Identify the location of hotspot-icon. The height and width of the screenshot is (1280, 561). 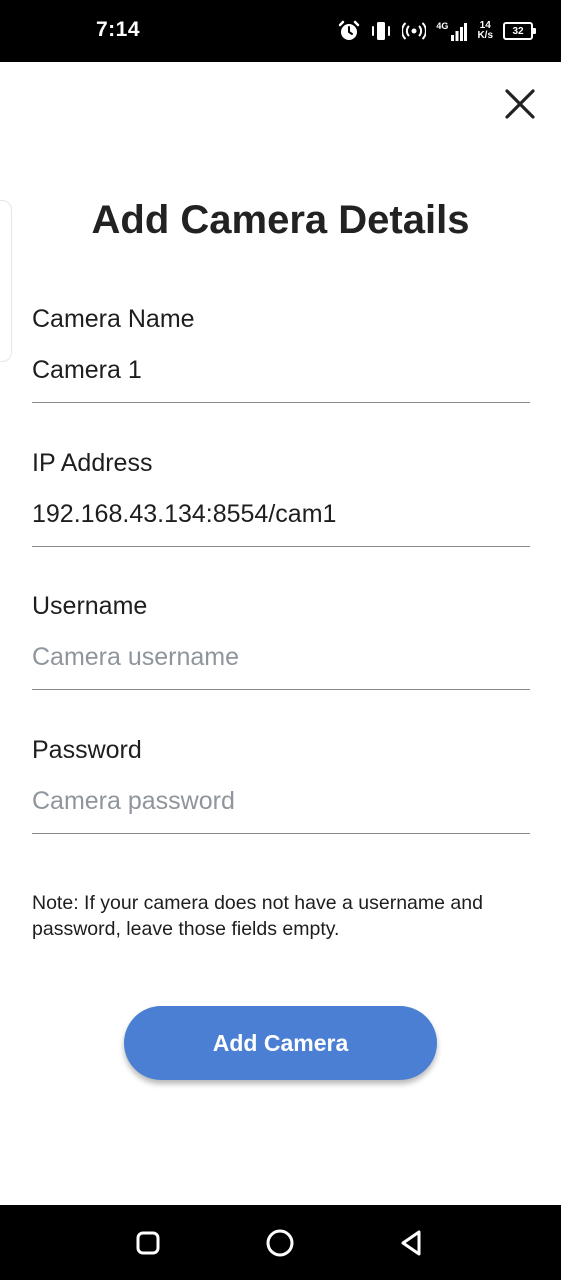
(414, 31).